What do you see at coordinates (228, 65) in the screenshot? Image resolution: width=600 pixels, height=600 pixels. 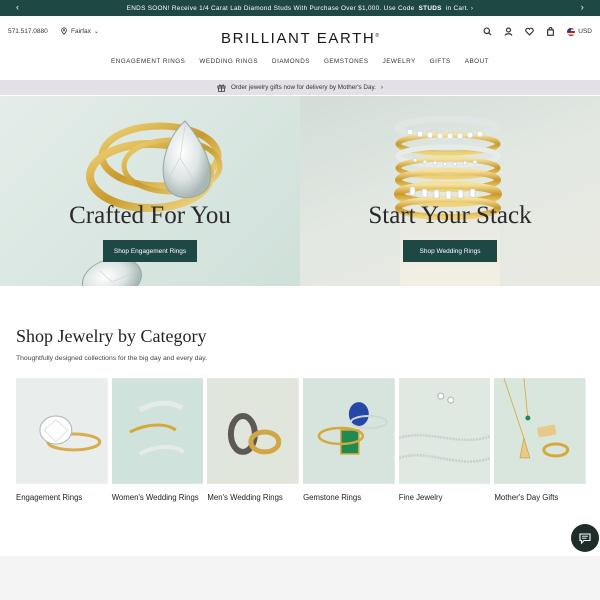 I see `nav-wedding-rings: WEDDING RINGS` at bounding box center [228, 65].